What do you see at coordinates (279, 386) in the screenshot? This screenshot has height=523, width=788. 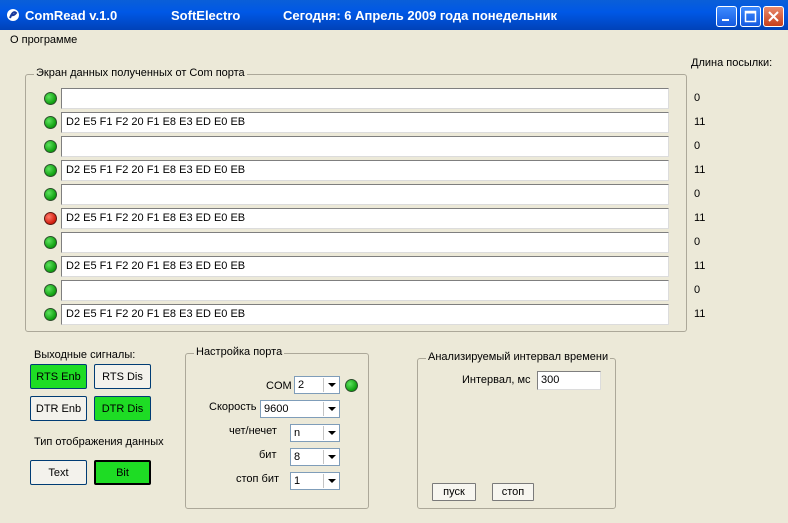 I see `com-label: COM` at bounding box center [279, 386].